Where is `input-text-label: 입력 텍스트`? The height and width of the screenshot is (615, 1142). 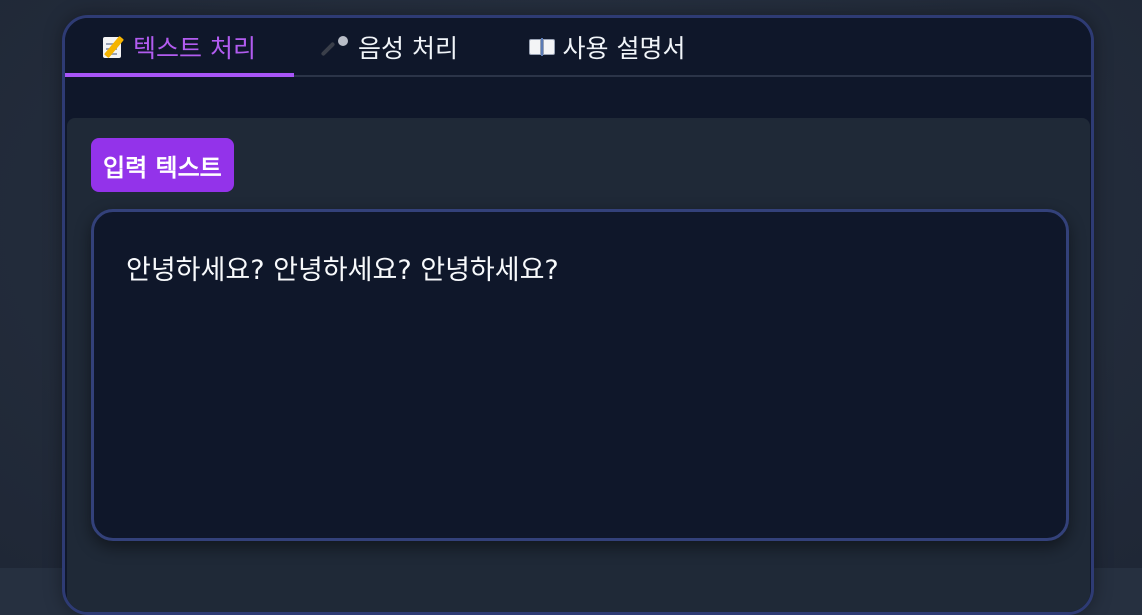 input-text-label: 입력 텍스트 is located at coordinates (162, 165).